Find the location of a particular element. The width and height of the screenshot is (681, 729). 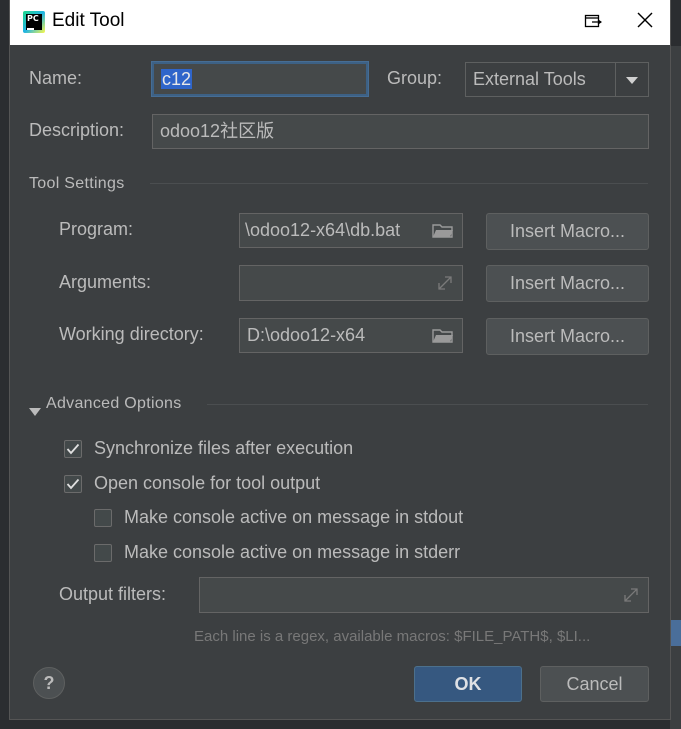

sync-files-checkbox is located at coordinates (73, 449).